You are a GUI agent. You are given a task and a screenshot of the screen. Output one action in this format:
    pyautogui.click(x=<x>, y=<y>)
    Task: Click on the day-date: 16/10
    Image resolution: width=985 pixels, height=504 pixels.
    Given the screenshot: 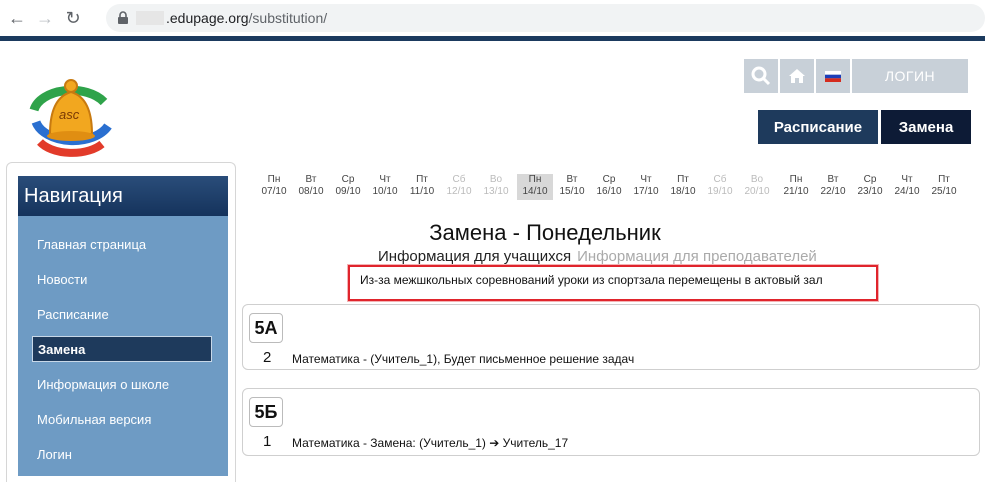 What is the action you would take?
    pyautogui.click(x=609, y=191)
    